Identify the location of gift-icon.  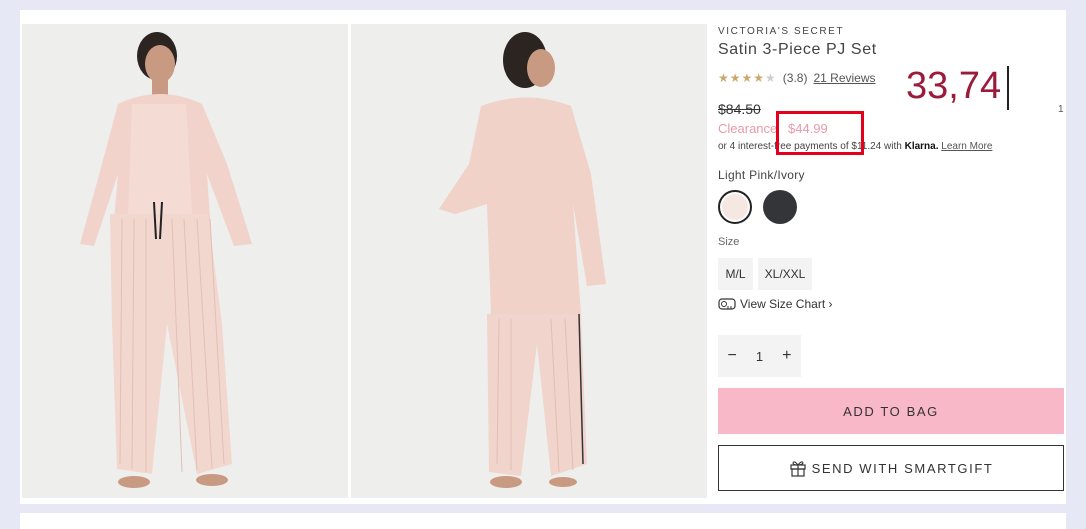
(797, 469).